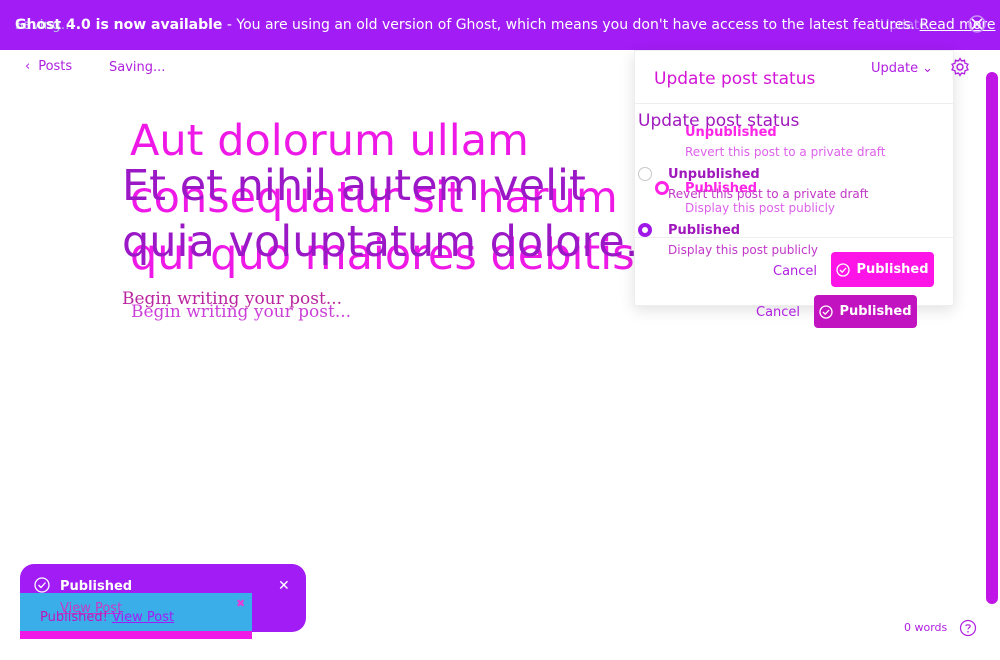 The image size is (1000, 660). I want to click on option-published-label: Published, so click(704, 230).